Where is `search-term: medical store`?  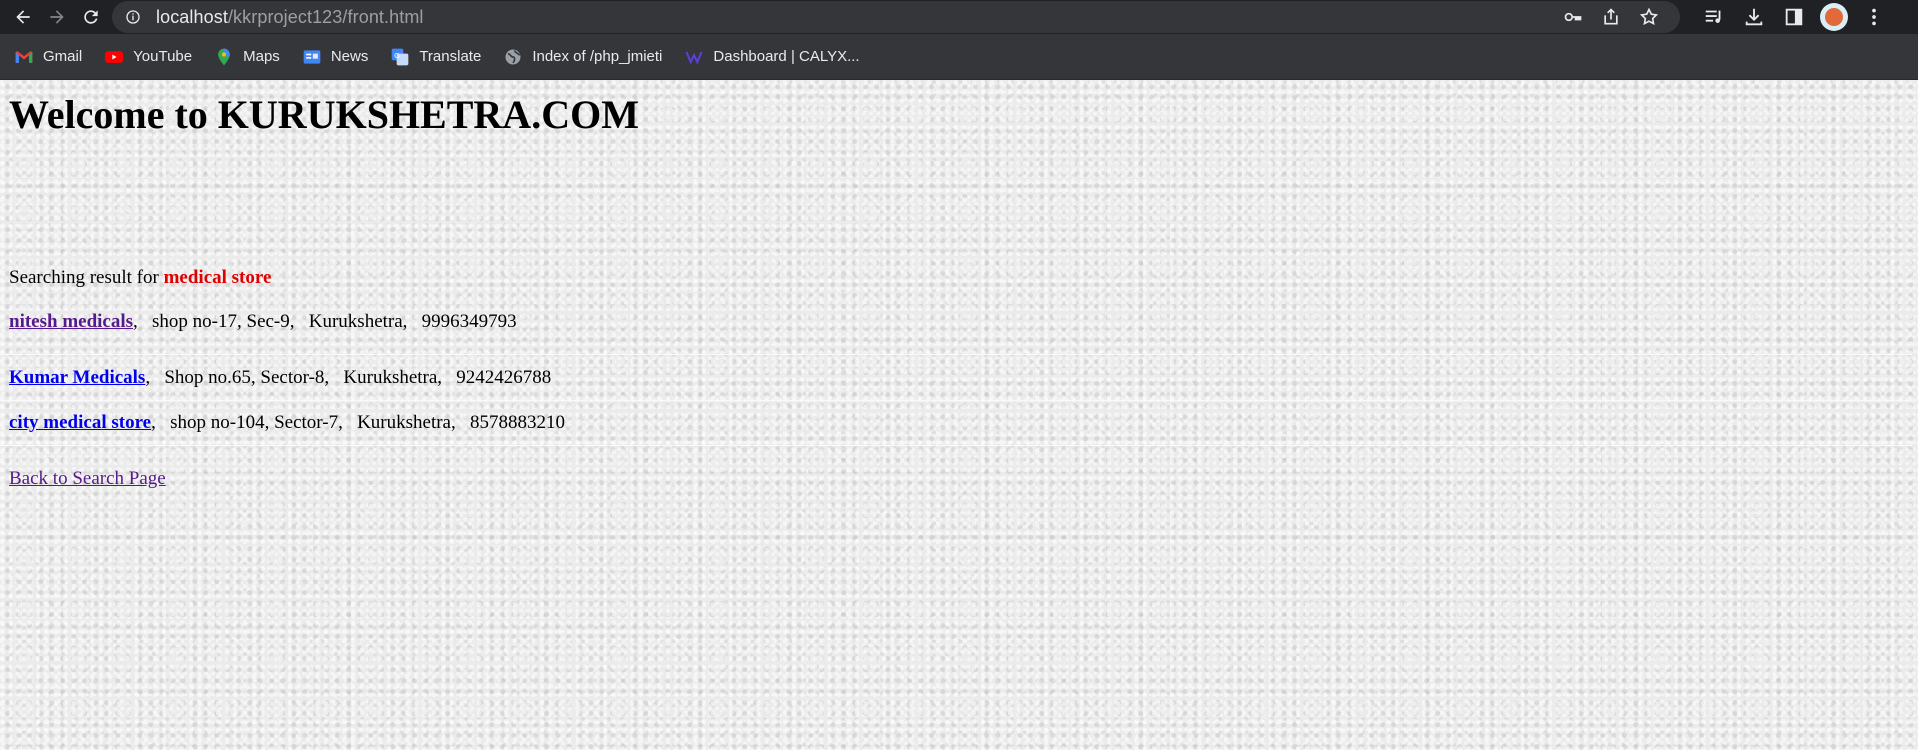 search-term: medical store is located at coordinates (217, 277).